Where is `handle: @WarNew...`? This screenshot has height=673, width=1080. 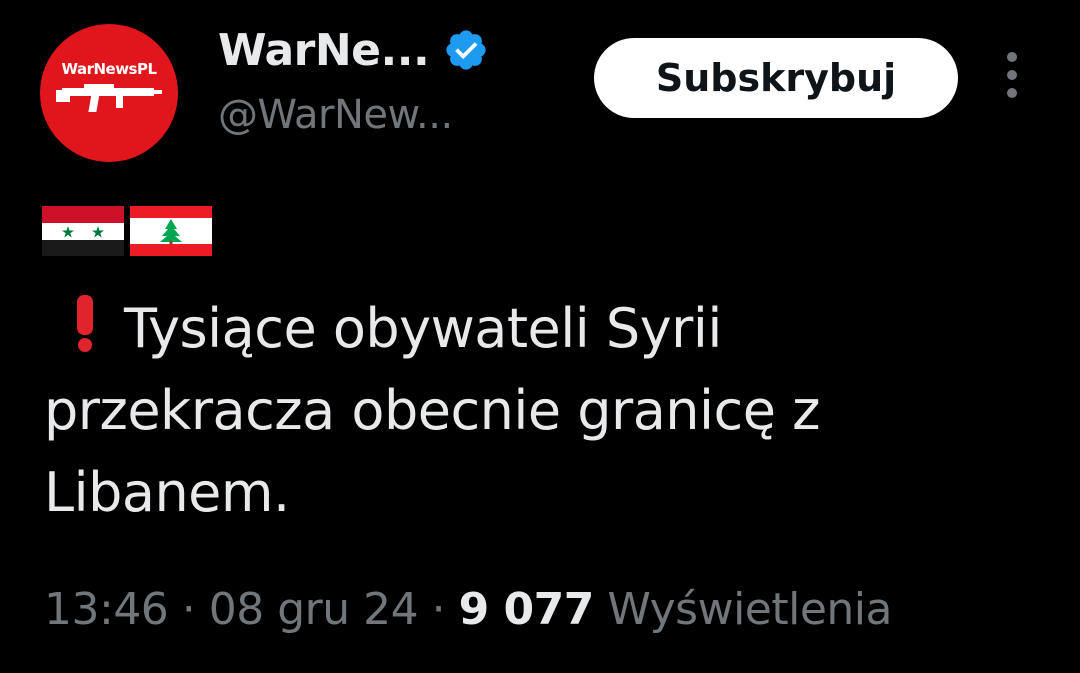 handle: @WarNew... is located at coordinates (335, 115).